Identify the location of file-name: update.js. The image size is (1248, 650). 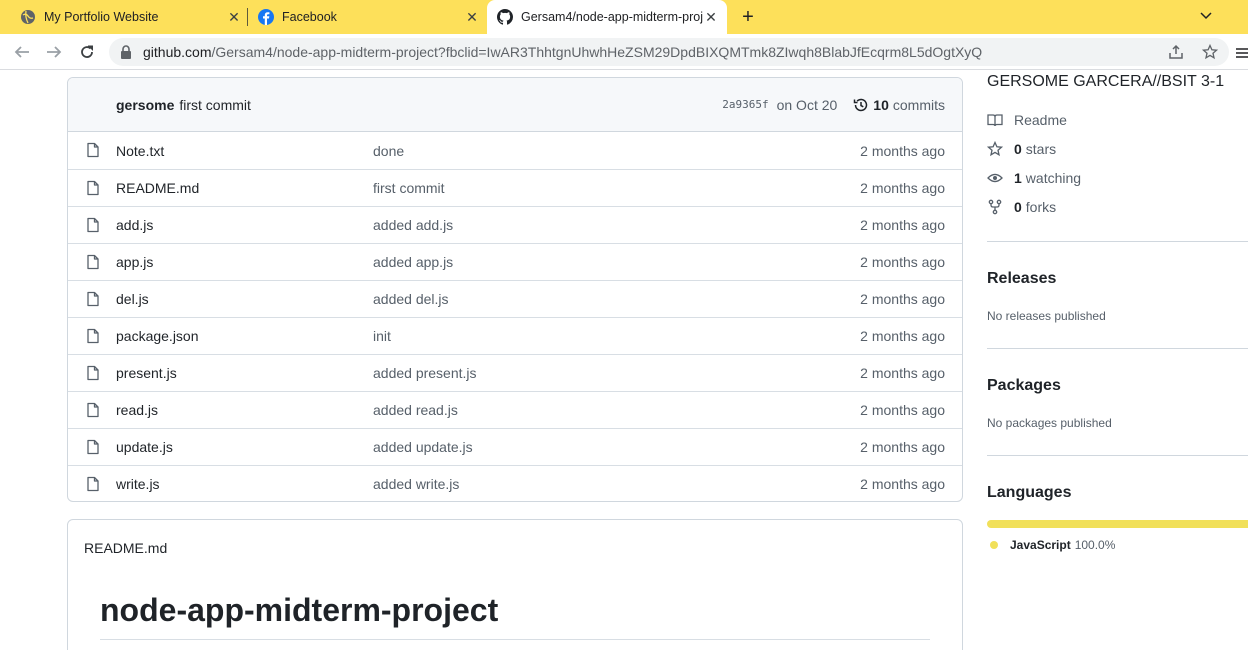
(144, 447).